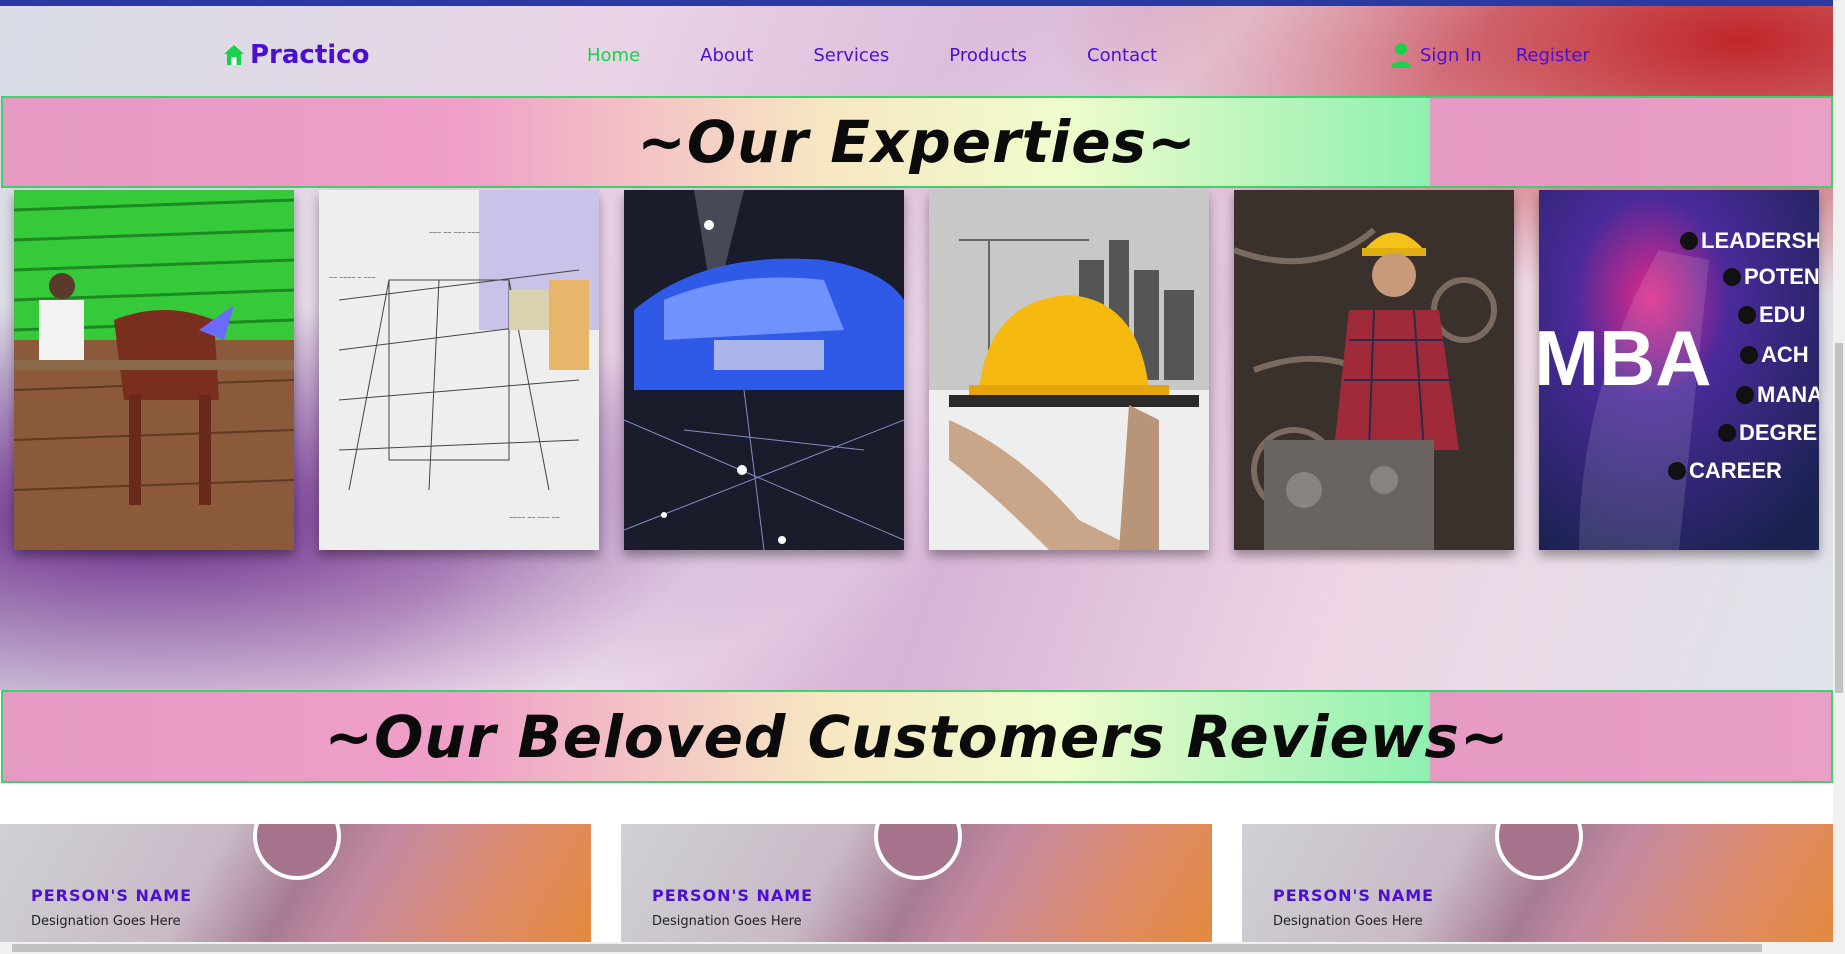 The image size is (1845, 954). I want to click on agriculture-image, so click(154, 370).